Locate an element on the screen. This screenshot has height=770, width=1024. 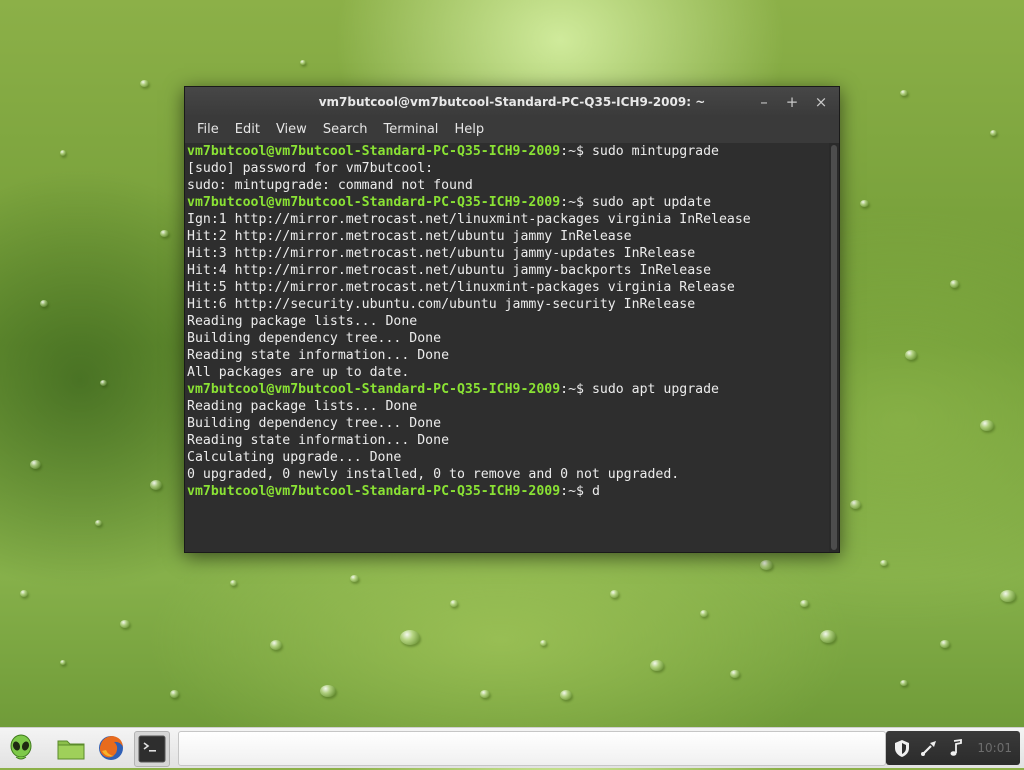
terminal-line: [sudo] password for vm7butcool: is located at coordinates (310, 168).